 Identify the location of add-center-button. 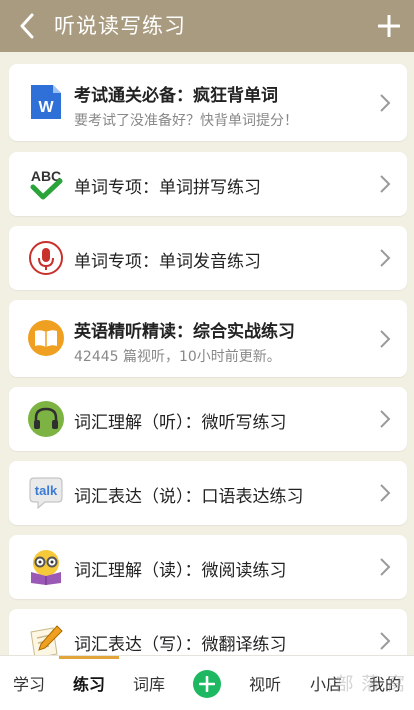
(207, 684).